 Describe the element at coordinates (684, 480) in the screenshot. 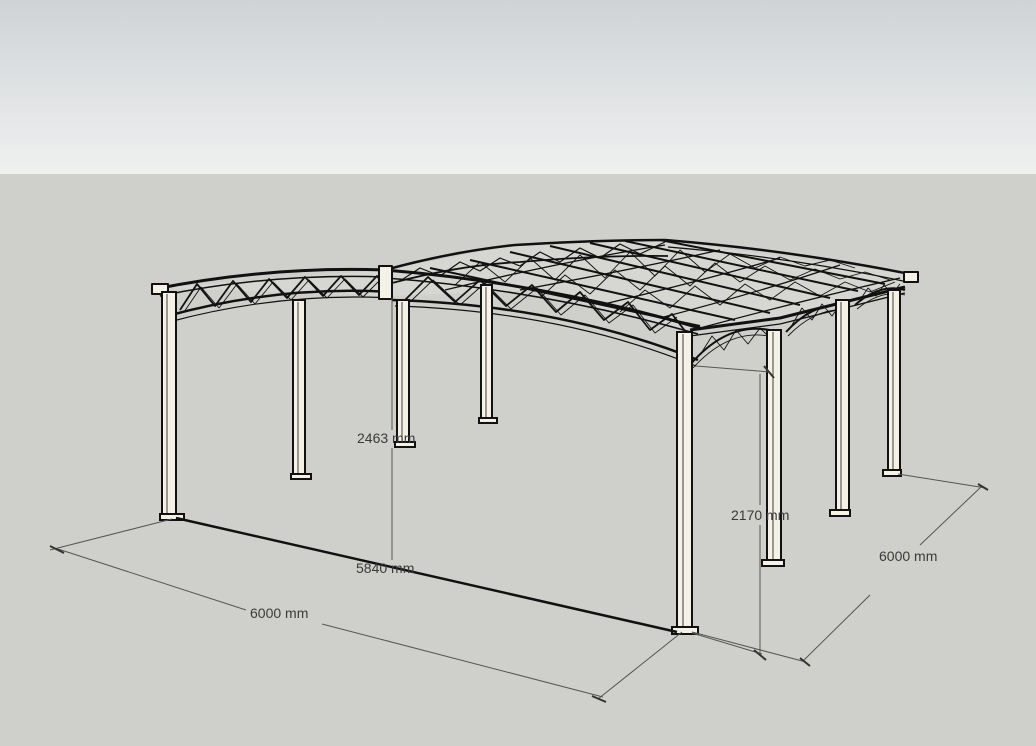

I see `column-front-right` at that location.